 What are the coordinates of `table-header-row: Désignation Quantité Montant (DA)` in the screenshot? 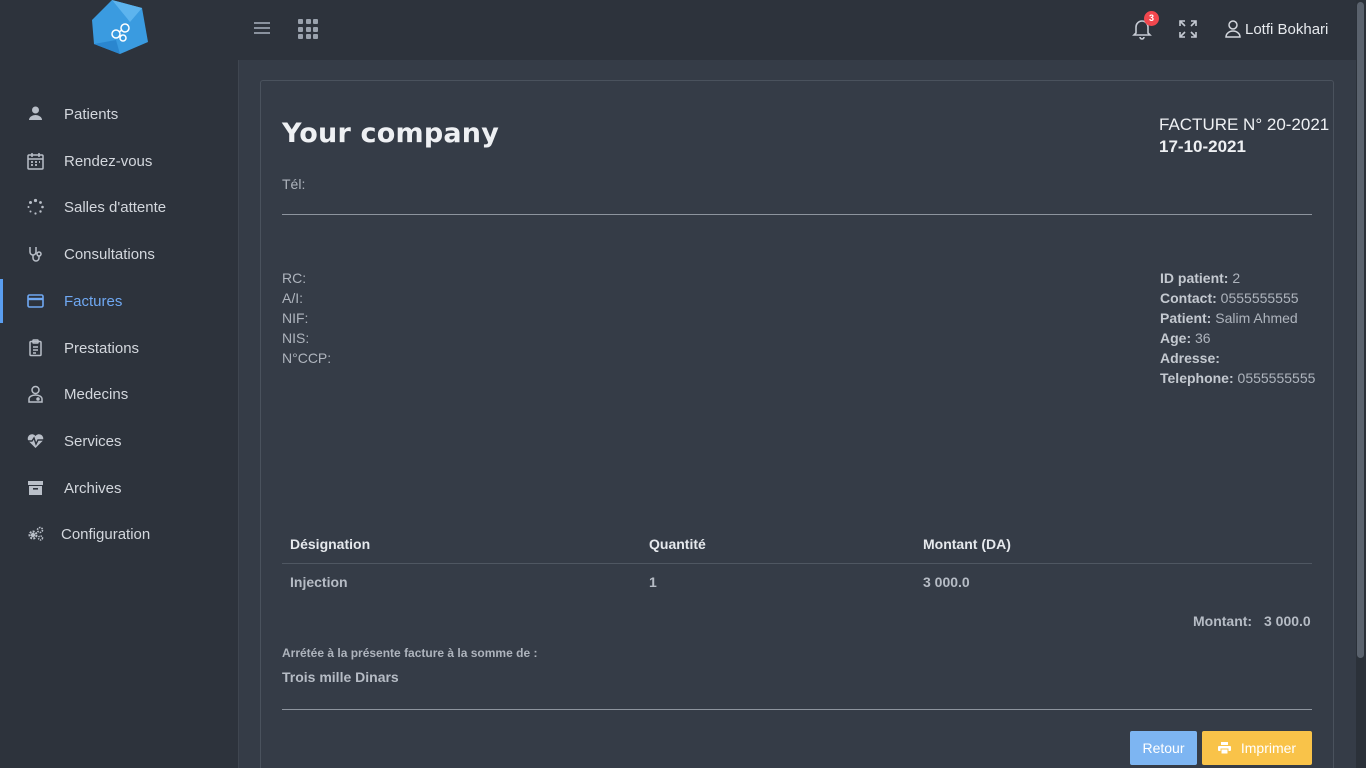 It's located at (797, 545).